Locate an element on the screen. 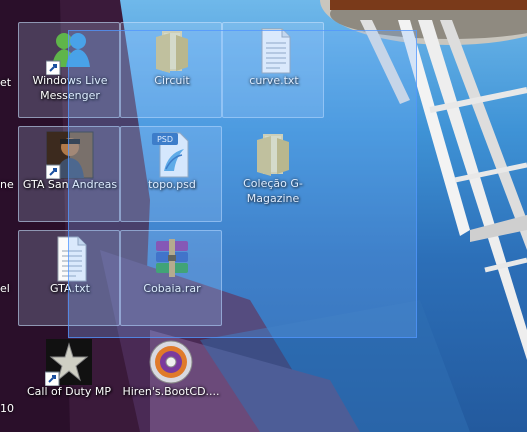 This screenshot has width=527, height=432. disc-image-icon is located at coordinates (171, 362).